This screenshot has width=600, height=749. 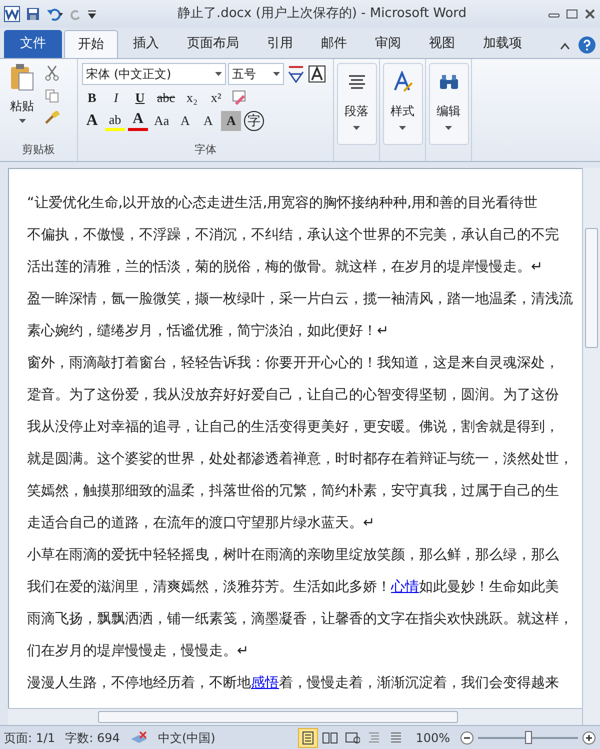 I want to click on maximize-icon, so click(x=572, y=14).